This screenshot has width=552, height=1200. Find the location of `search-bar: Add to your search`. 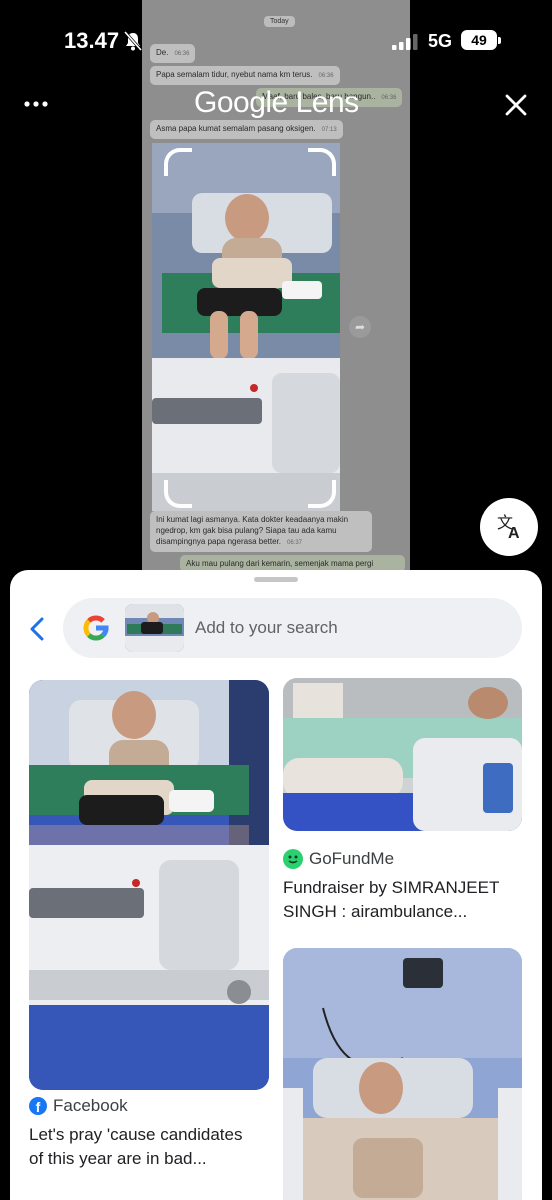

search-bar: Add to your search is located at coordinates (292, 628).